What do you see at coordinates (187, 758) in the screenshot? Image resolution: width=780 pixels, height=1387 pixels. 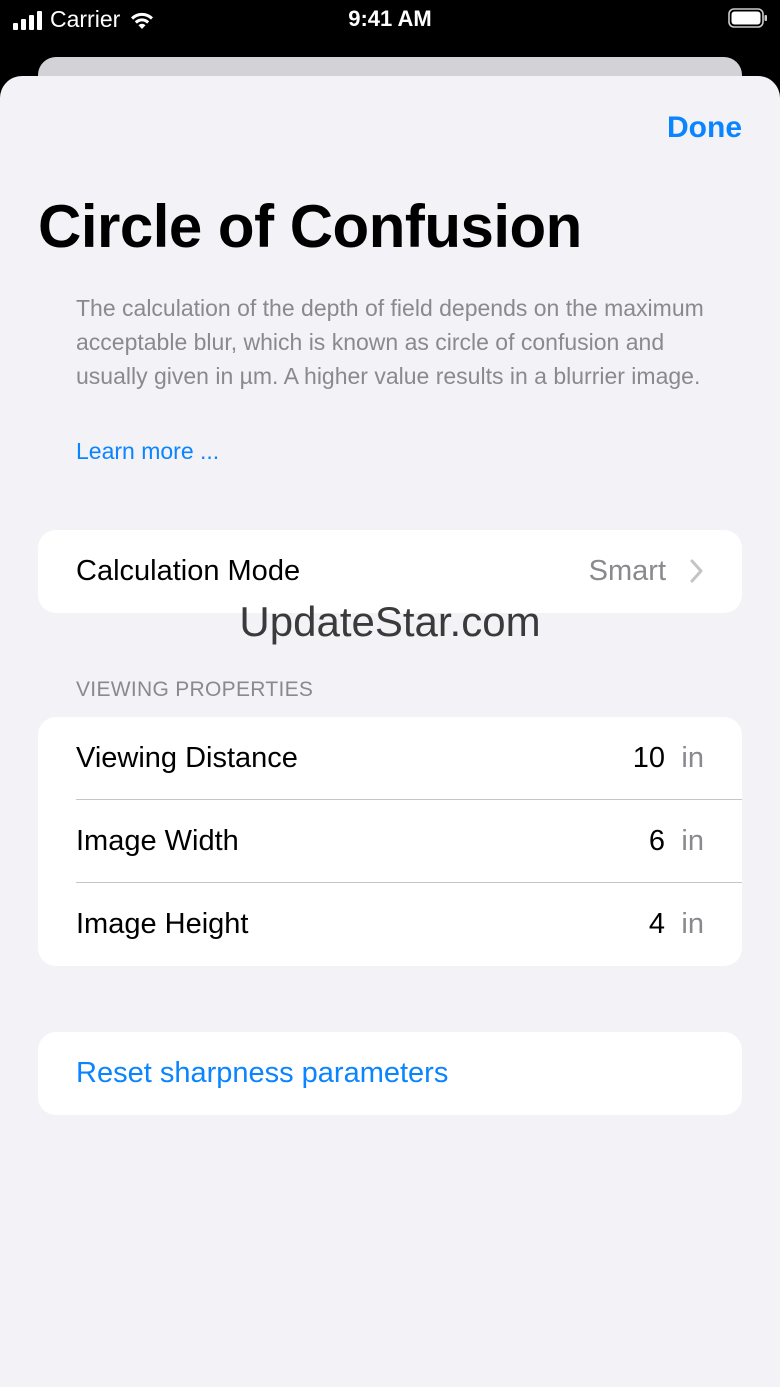 I see `viewing-distance-label: Viewing Distance` at bounding box center [187, 758].